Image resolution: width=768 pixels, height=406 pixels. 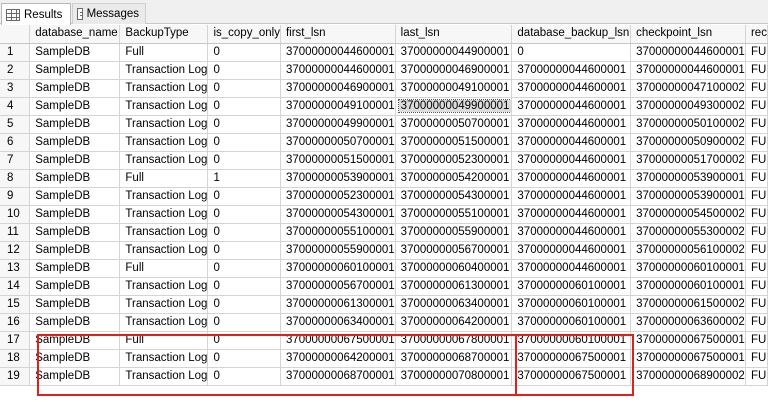 I want to click on grid-cell: 37000000050100002, so click(x=688, y=124).